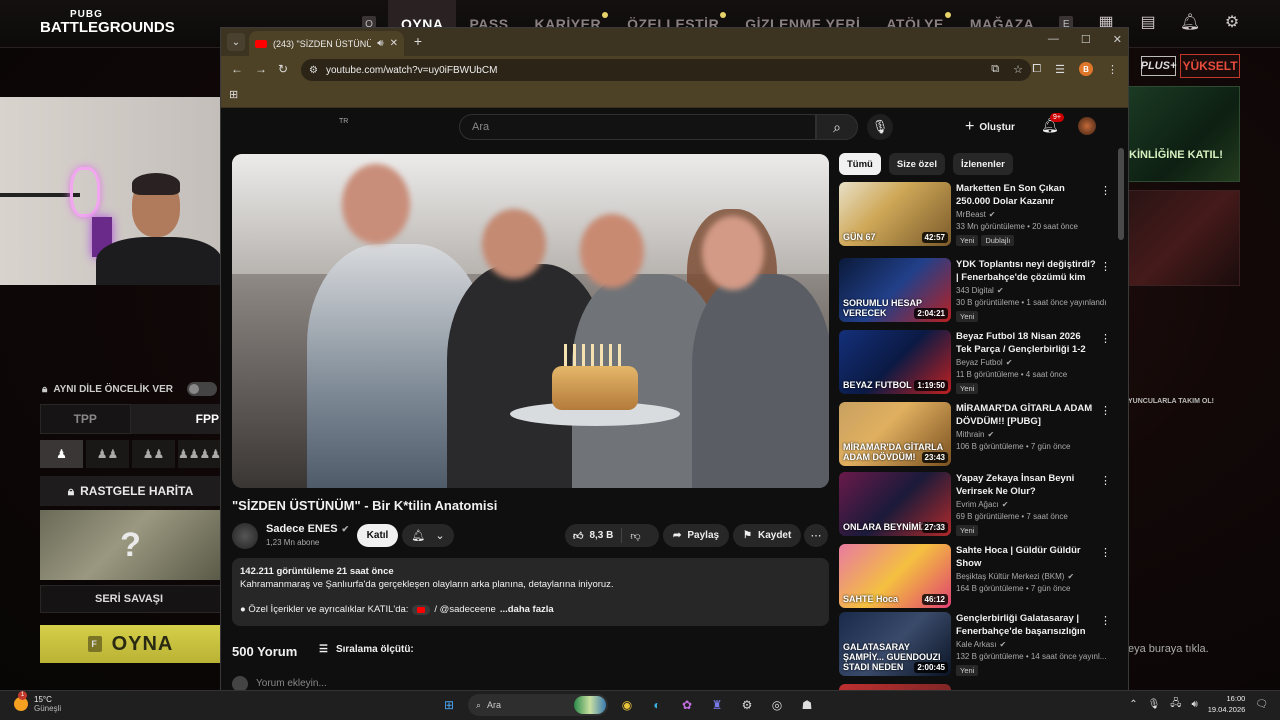 Image resolution: width=1280 pixels, height=720 pixels. What do you see at coordinates (428, 535) in the screenshot?
I see `subscription-bell-button: 🔔︎ ⌄` at bounding box center [428, 535].